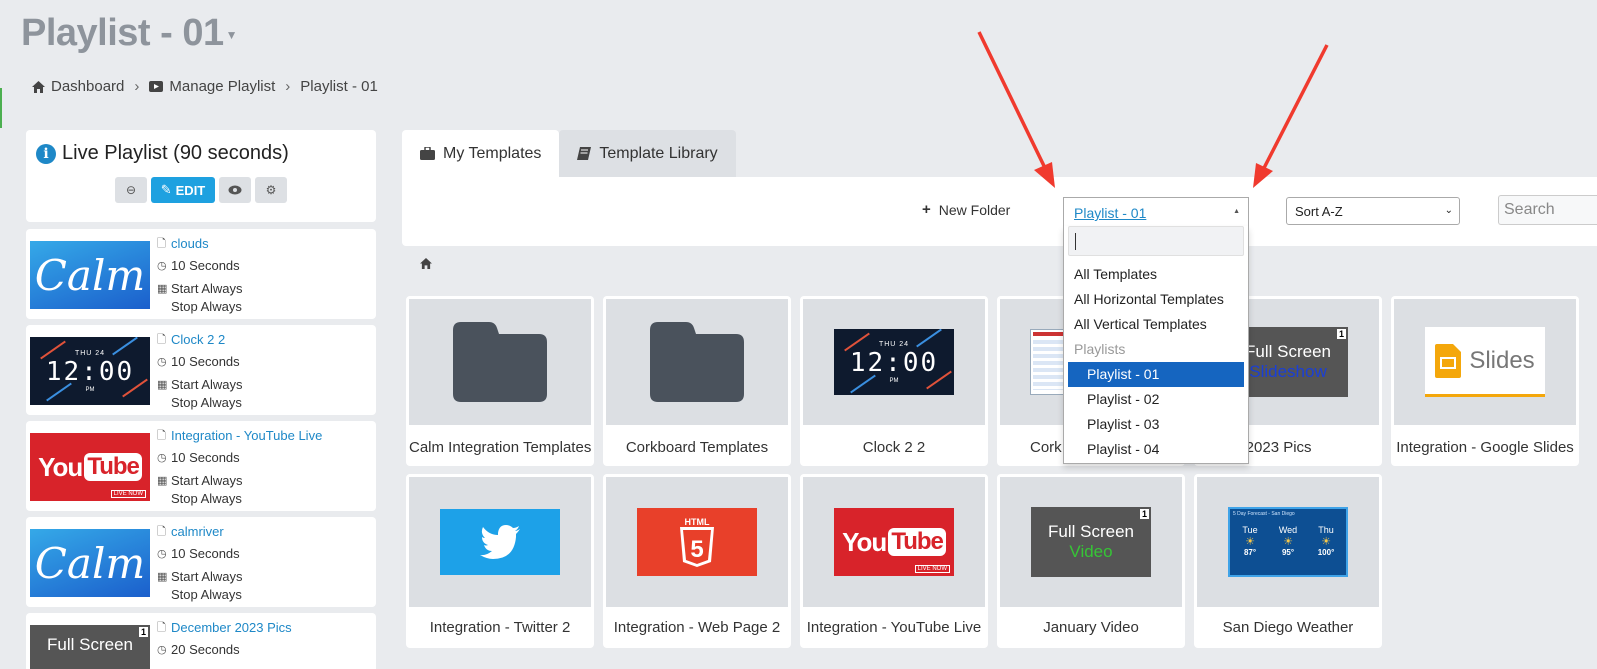 This screenshot has width=1597, height=669. What do you see at coordinates (697, 627) in the screenshot?
I see `template-name: Integration - Web Page 2` at bounding box center [697, 627].